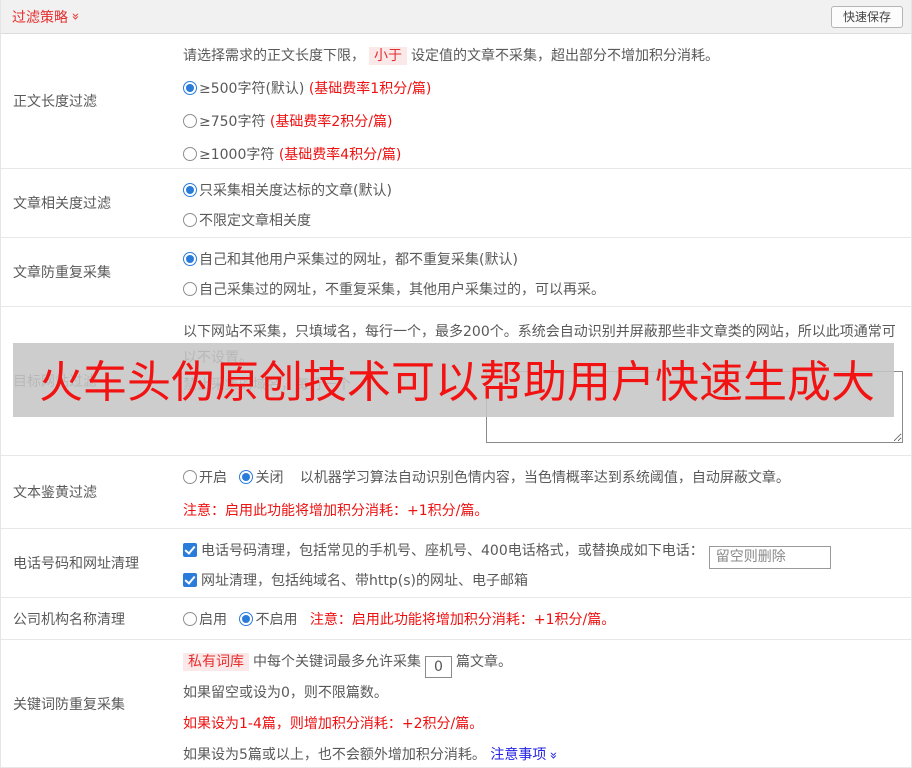 The height and width of the screenshot is (768, 912). What do you see at coordinates (190, 289) in the screenshot?
I see `radio-dedupe-self` at bounding box center [190, 289].